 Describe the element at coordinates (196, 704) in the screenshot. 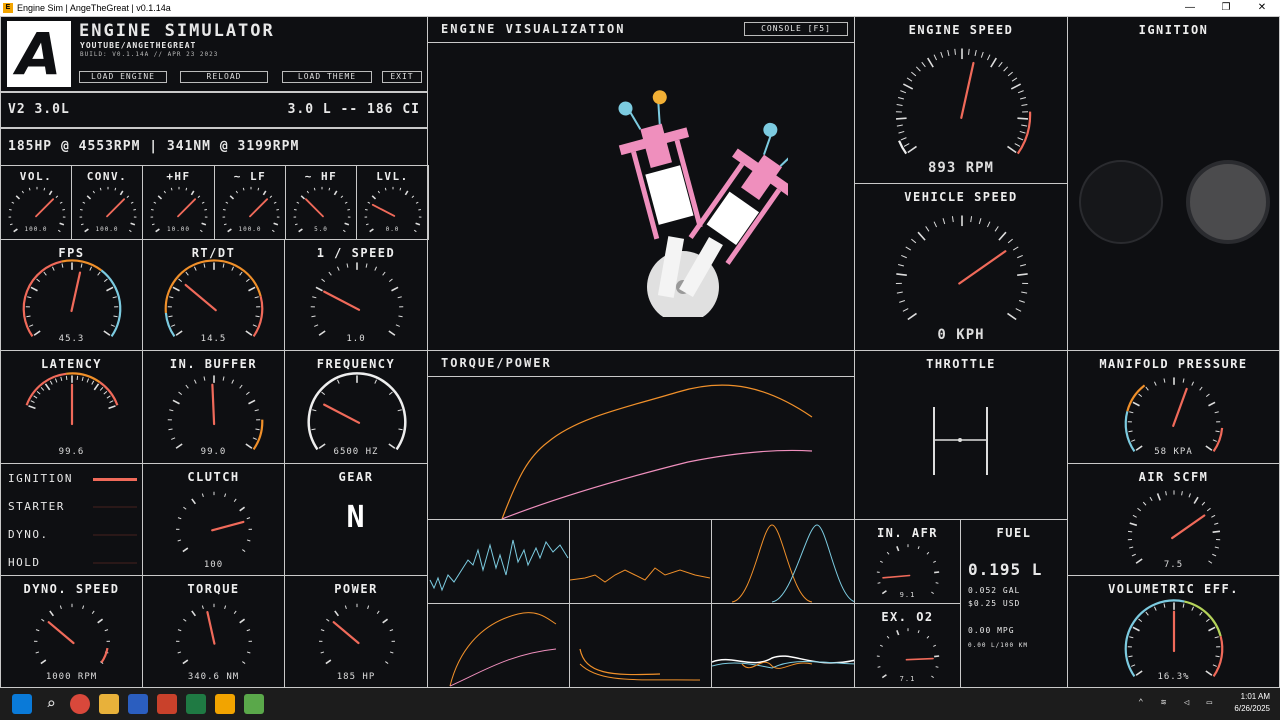

I see `excel-icon` at that location.